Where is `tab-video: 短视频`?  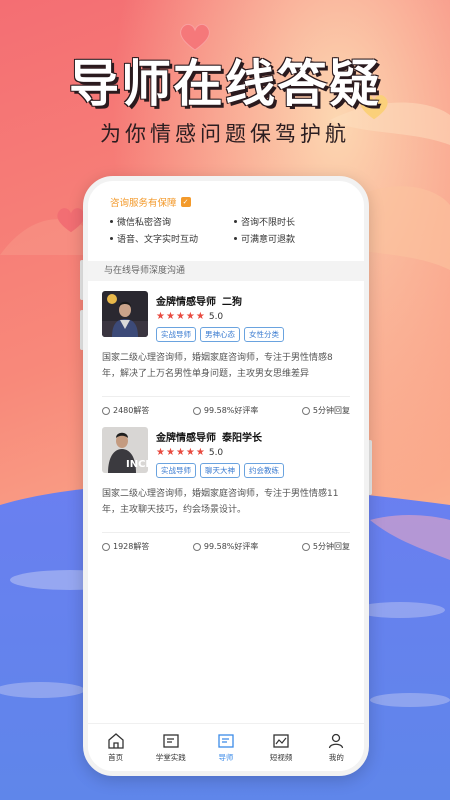 tab-video: 短视频 is located at coordinates (281, 747).